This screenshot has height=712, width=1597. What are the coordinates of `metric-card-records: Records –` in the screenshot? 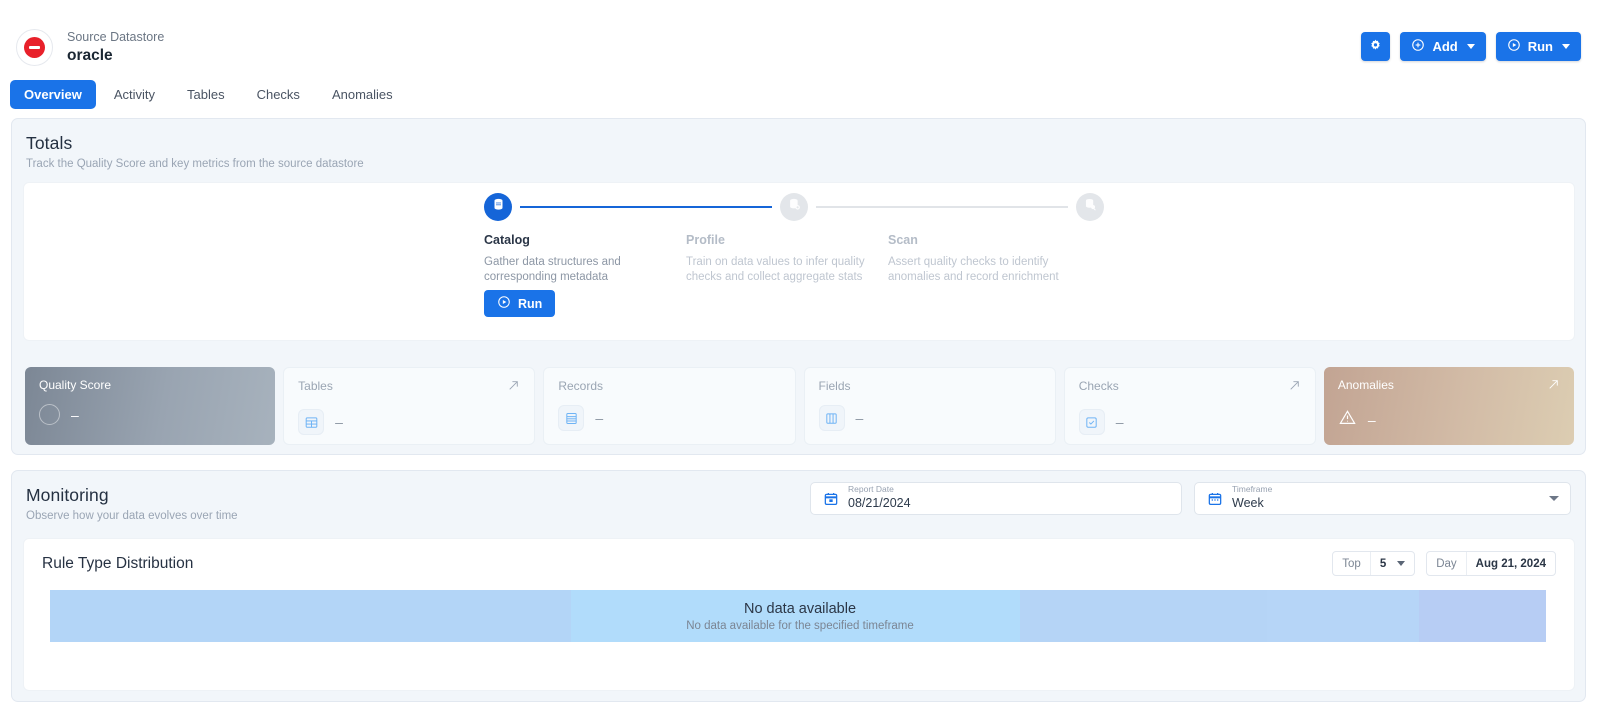 It's located at (669, 406).